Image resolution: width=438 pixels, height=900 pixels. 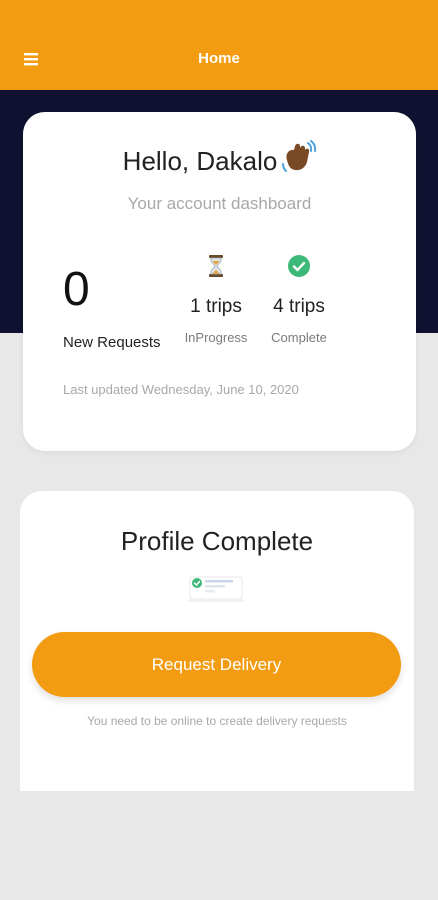 I want to click on greeting-text: Hello, Dakalo, so click(x=200, y=161).